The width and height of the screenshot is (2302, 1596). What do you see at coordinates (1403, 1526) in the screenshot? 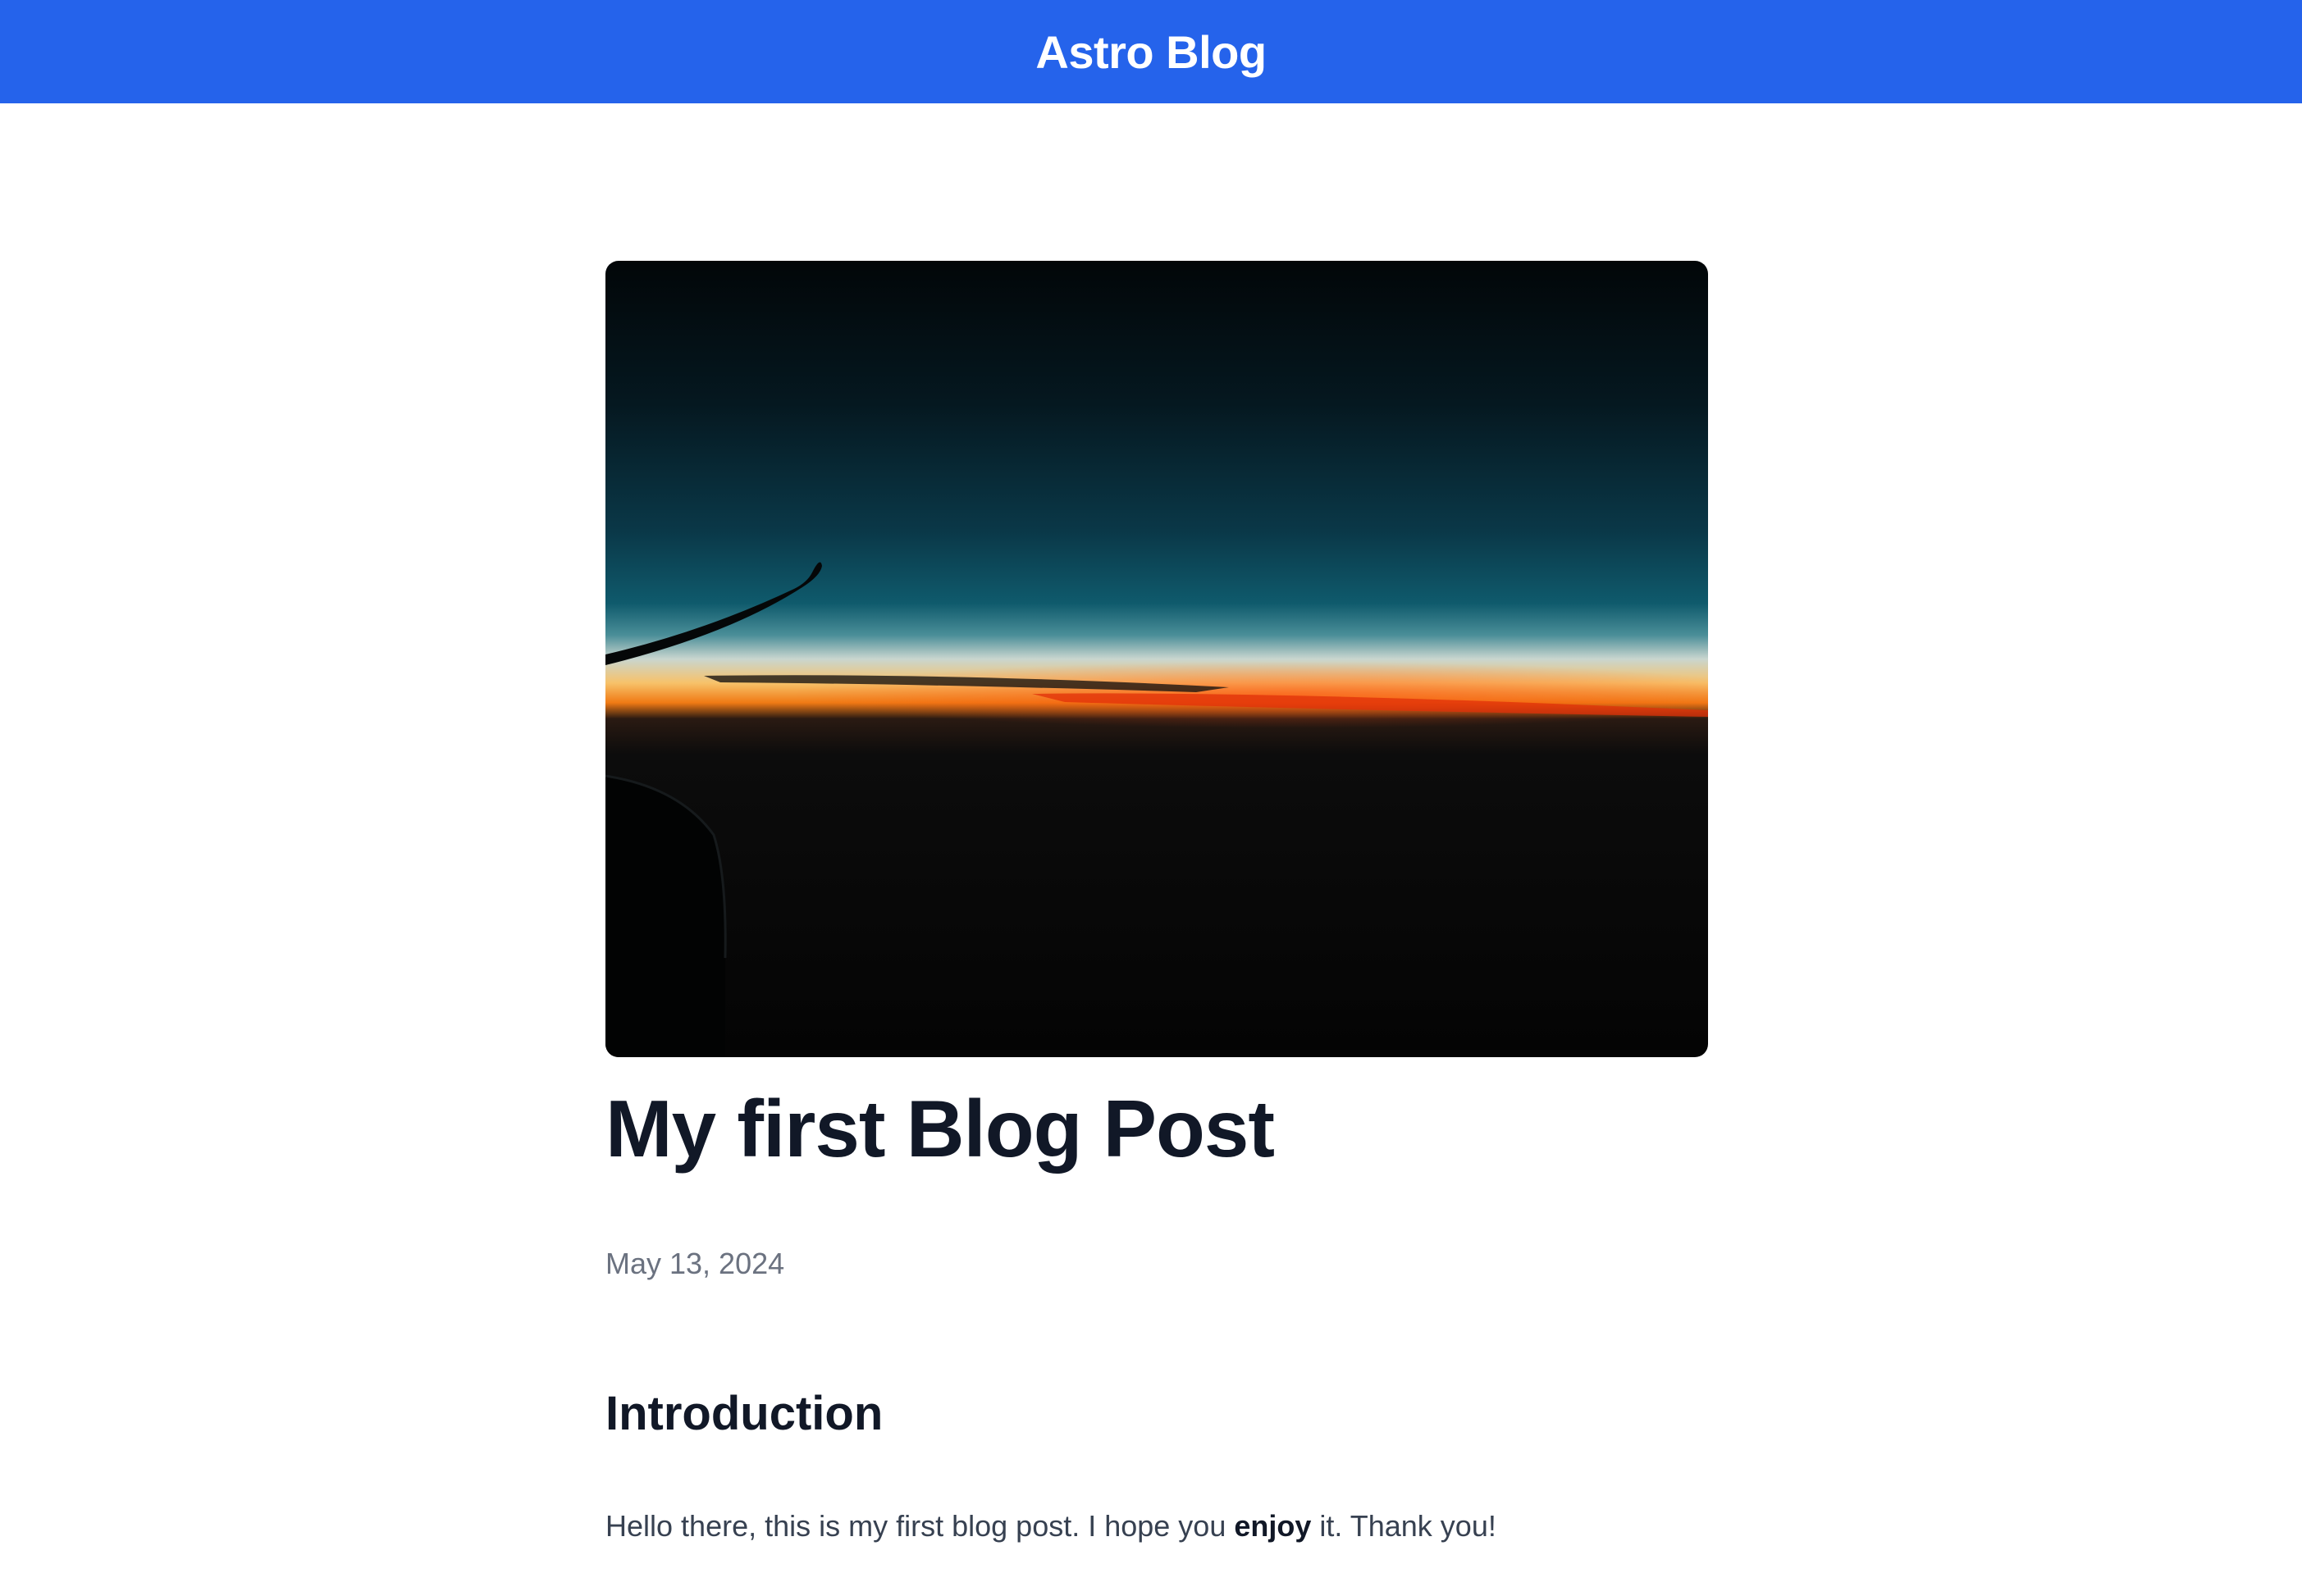
I see `intro-text-end: it. Thank you!` at bounding box center [1403, 1526].